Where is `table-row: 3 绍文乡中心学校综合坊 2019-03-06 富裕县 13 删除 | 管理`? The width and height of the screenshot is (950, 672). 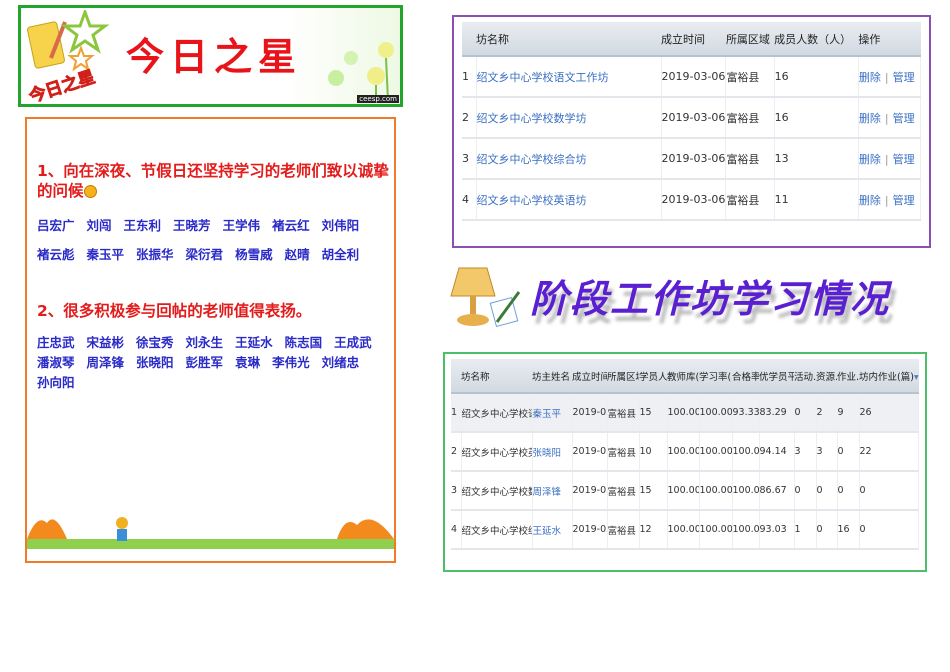
table-row: 3 绍文乡中心学校综合坊 2019-03-06 富裕县 13 删除 | 管理 is located at coordinates (692, 159).